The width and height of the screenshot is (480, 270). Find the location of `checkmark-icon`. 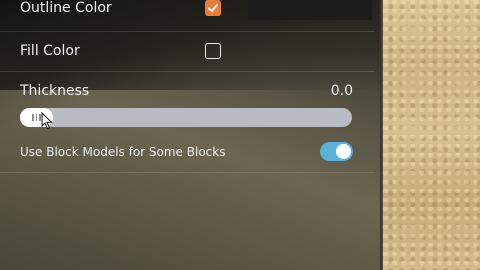

checkmark-icon is located at coordinates (213, 8).